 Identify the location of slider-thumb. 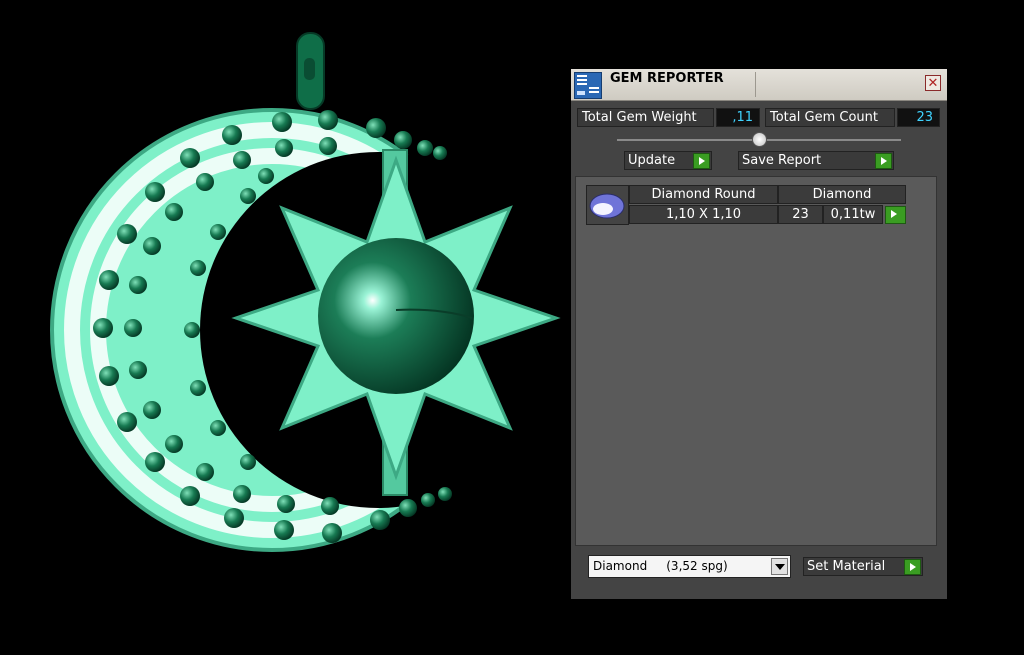
(759, 139).